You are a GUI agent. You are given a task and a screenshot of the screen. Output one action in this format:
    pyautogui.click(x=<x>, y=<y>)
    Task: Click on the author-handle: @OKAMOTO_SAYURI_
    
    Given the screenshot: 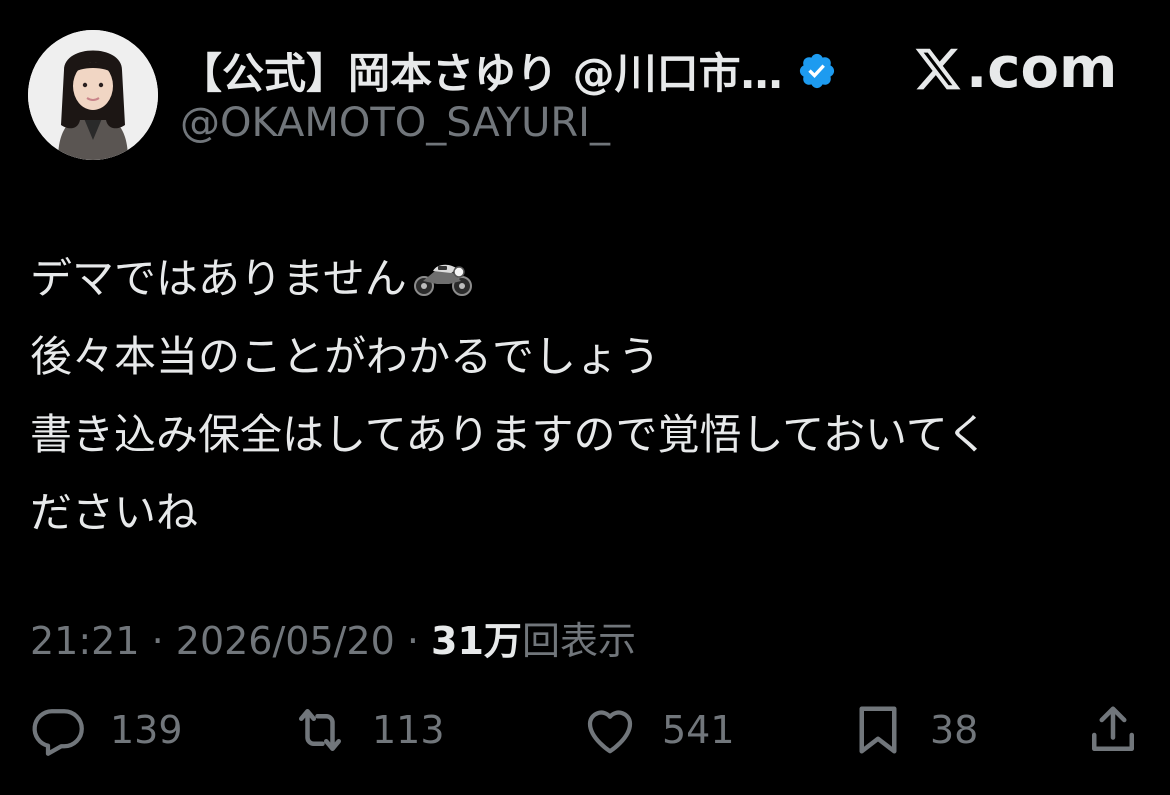 What is the action you would take?
    pyautogui.click(x=395, y=123)
    